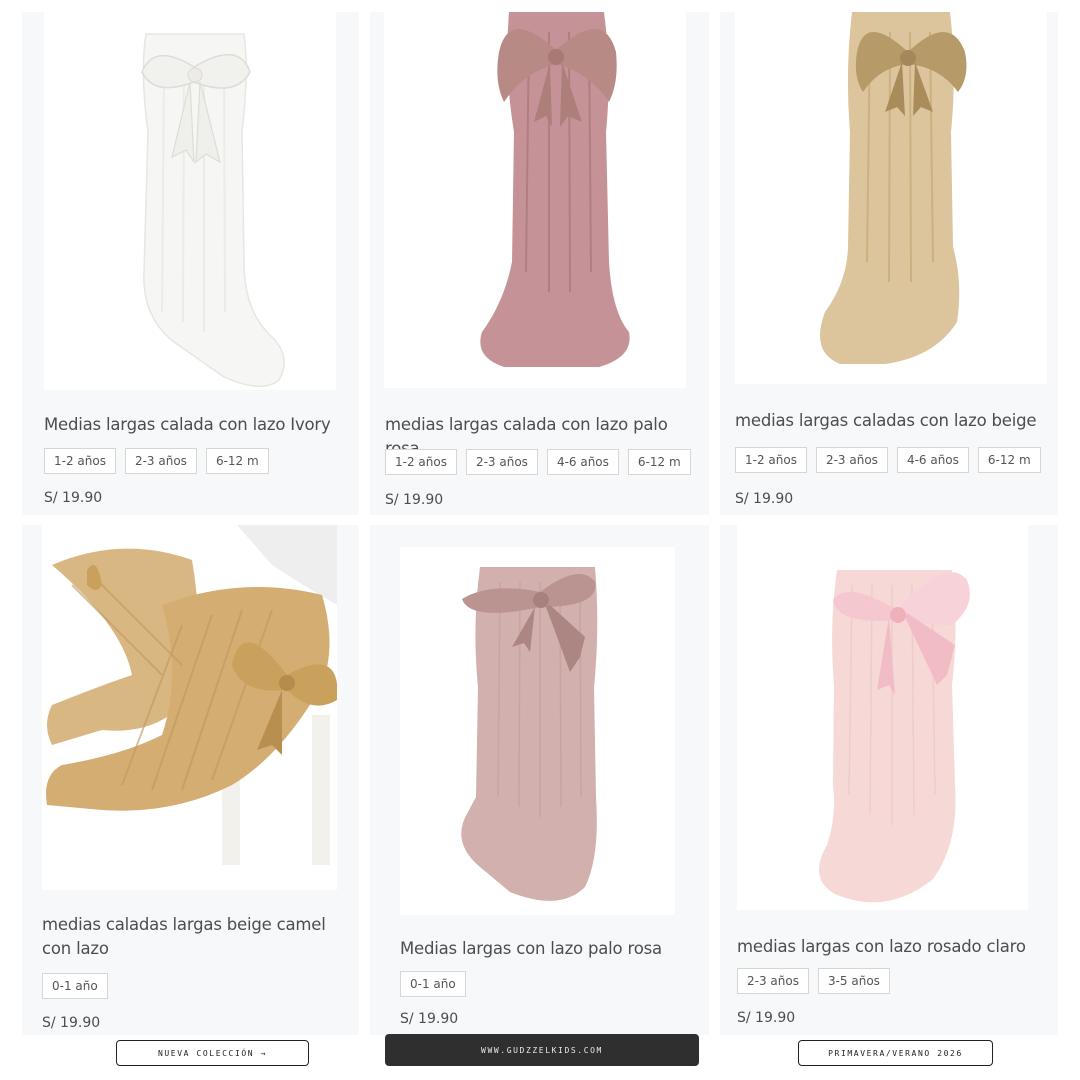  Describe the element at coordinates (892, 947) in the screenshot. I see `product-title: medias largas con lazo rosado claro` at that location.